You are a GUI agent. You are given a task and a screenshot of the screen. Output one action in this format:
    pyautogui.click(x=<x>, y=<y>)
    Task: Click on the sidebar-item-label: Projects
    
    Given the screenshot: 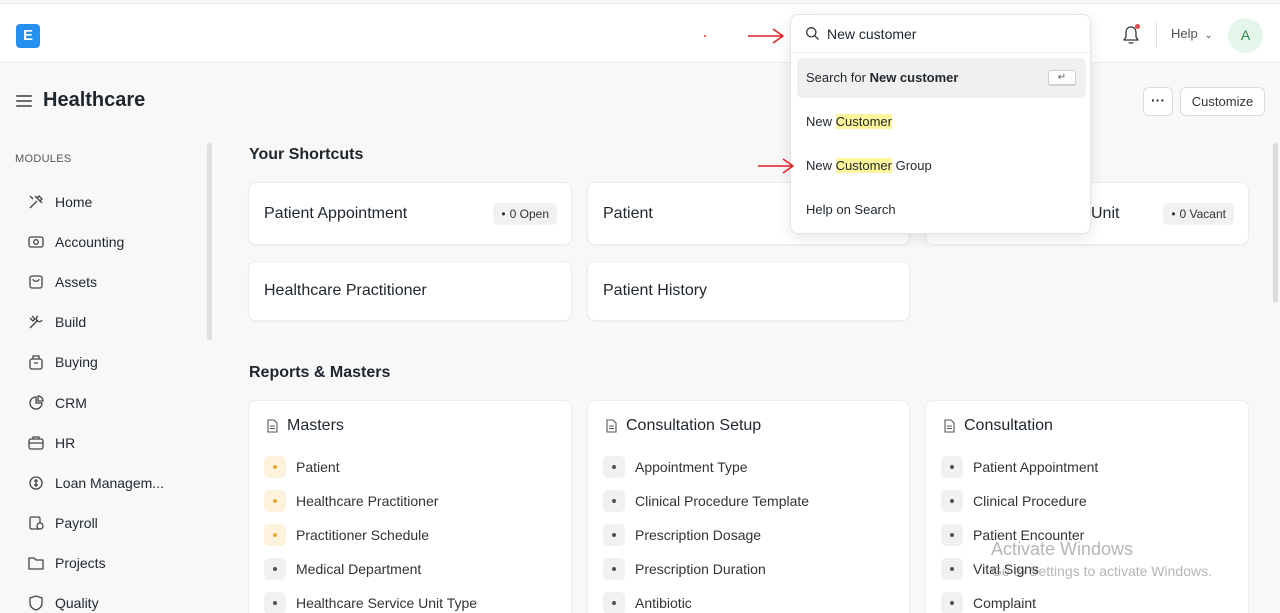 What is the action you would take?
    pyautogui.click(x=80, y=563)
    